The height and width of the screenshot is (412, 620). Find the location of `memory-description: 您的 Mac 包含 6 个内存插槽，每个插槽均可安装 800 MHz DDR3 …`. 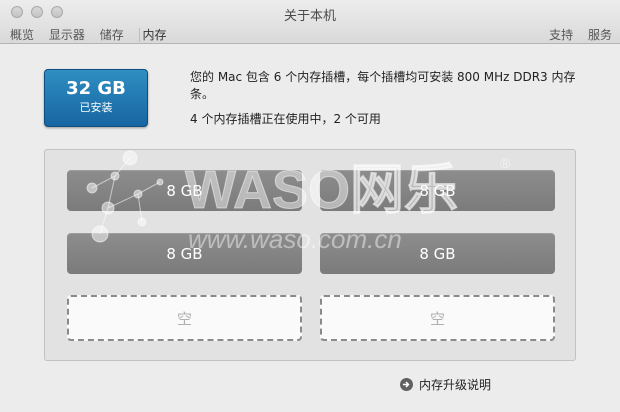

memory-description: 您的 Mac 包含 6 个内存插槽，每个插槽均可安装 800 MHz DDR3 … is located at coordinates (383, 85).